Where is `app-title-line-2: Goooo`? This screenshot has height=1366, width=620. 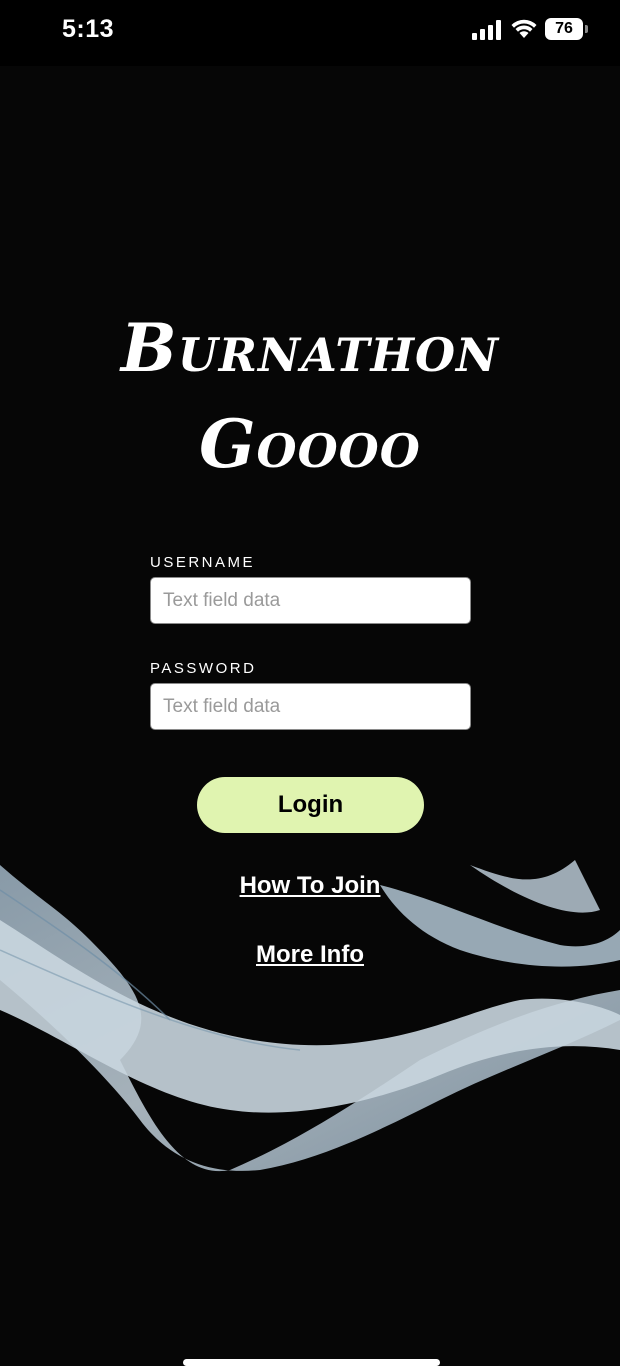 app-title-line-2: Goooo is located at coordinates (310, 444).